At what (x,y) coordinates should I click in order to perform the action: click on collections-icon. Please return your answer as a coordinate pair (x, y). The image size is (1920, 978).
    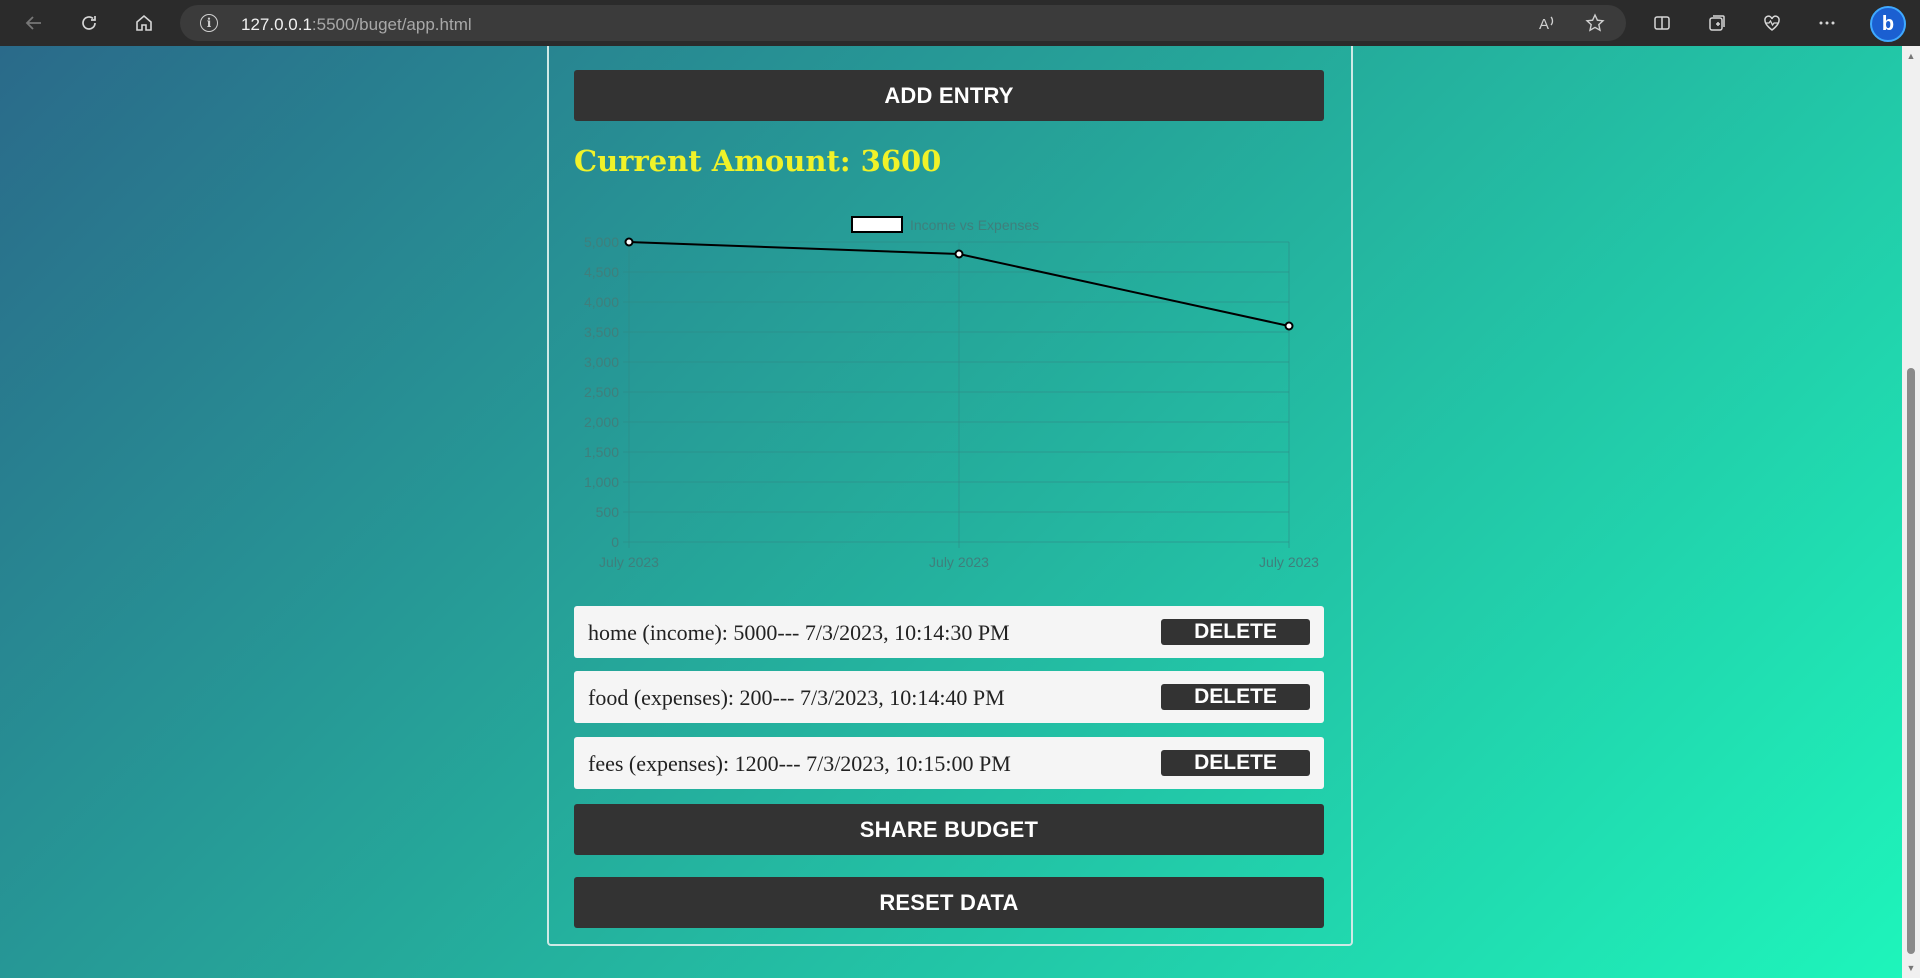
    Looking at the image, I should click on (1717, 23).